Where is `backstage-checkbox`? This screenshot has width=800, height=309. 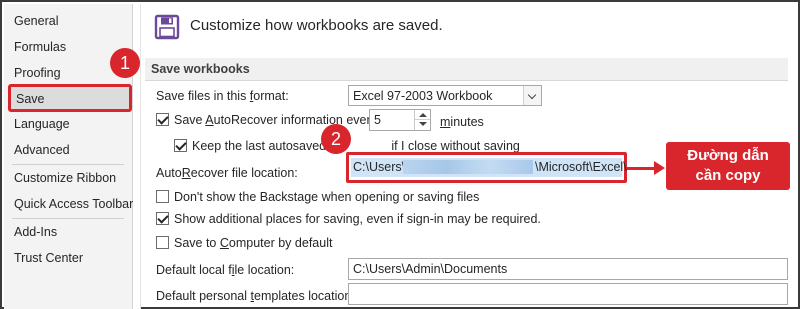 backstage-checkbox is located at coordinates (162, 196).